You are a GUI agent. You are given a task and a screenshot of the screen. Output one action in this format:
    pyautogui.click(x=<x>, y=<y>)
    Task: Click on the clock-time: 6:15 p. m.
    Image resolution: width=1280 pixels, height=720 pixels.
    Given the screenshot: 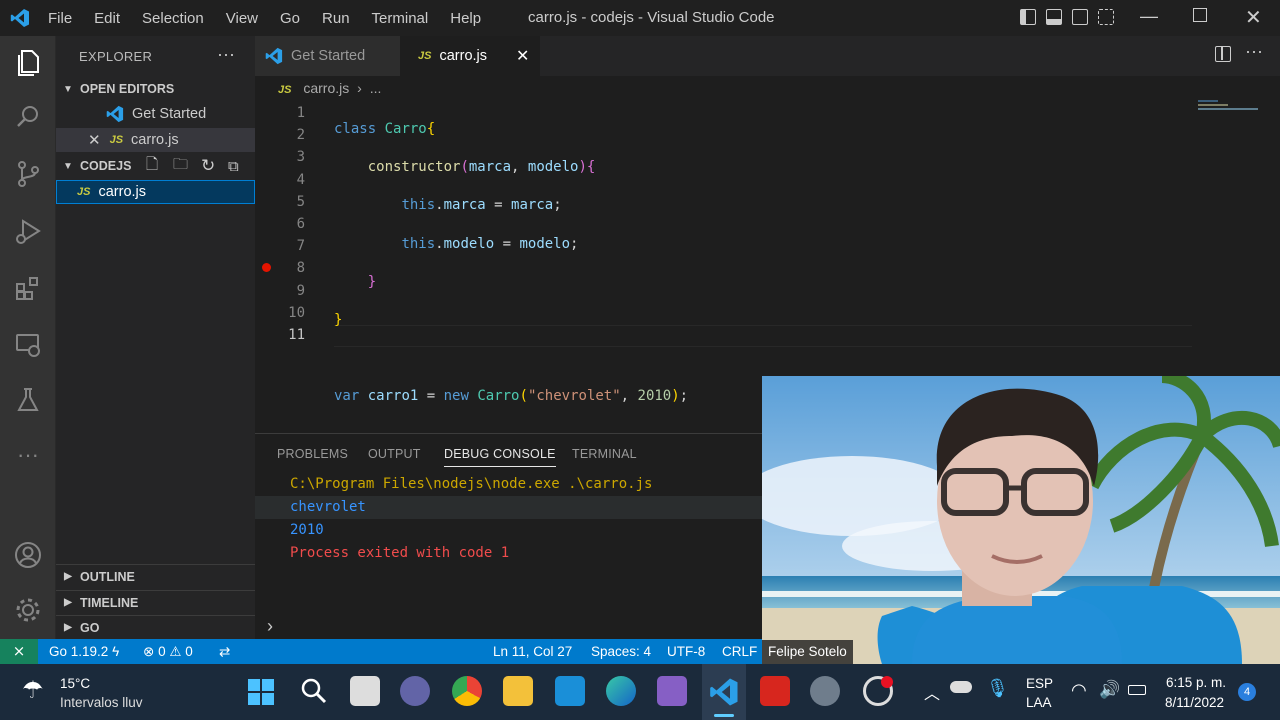 What is the action you would take?
    pyautogui.click(x=1196, y=682)
    